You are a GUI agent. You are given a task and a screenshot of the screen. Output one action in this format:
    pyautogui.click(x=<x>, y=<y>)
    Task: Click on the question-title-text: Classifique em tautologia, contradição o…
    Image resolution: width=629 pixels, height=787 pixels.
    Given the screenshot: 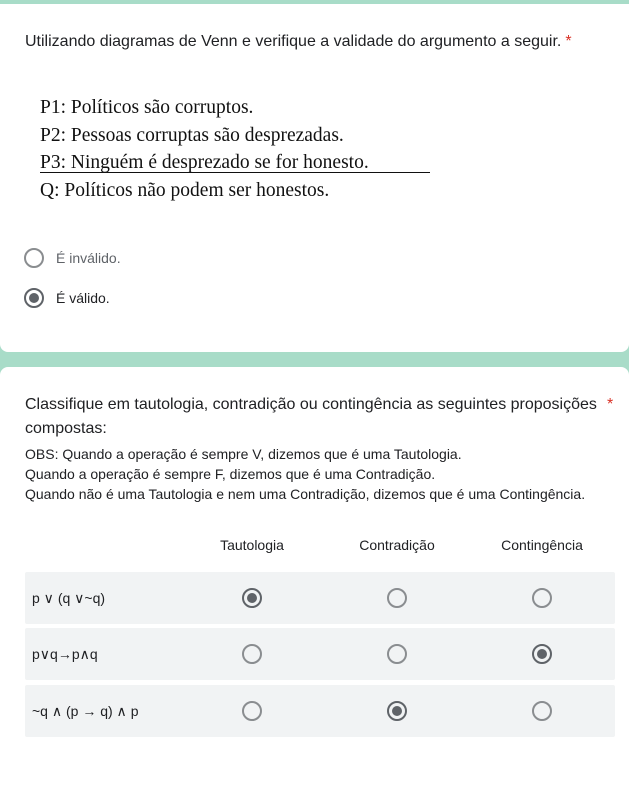 What is the action you would take?
    pyautogui.click(x=311, y=416)
    